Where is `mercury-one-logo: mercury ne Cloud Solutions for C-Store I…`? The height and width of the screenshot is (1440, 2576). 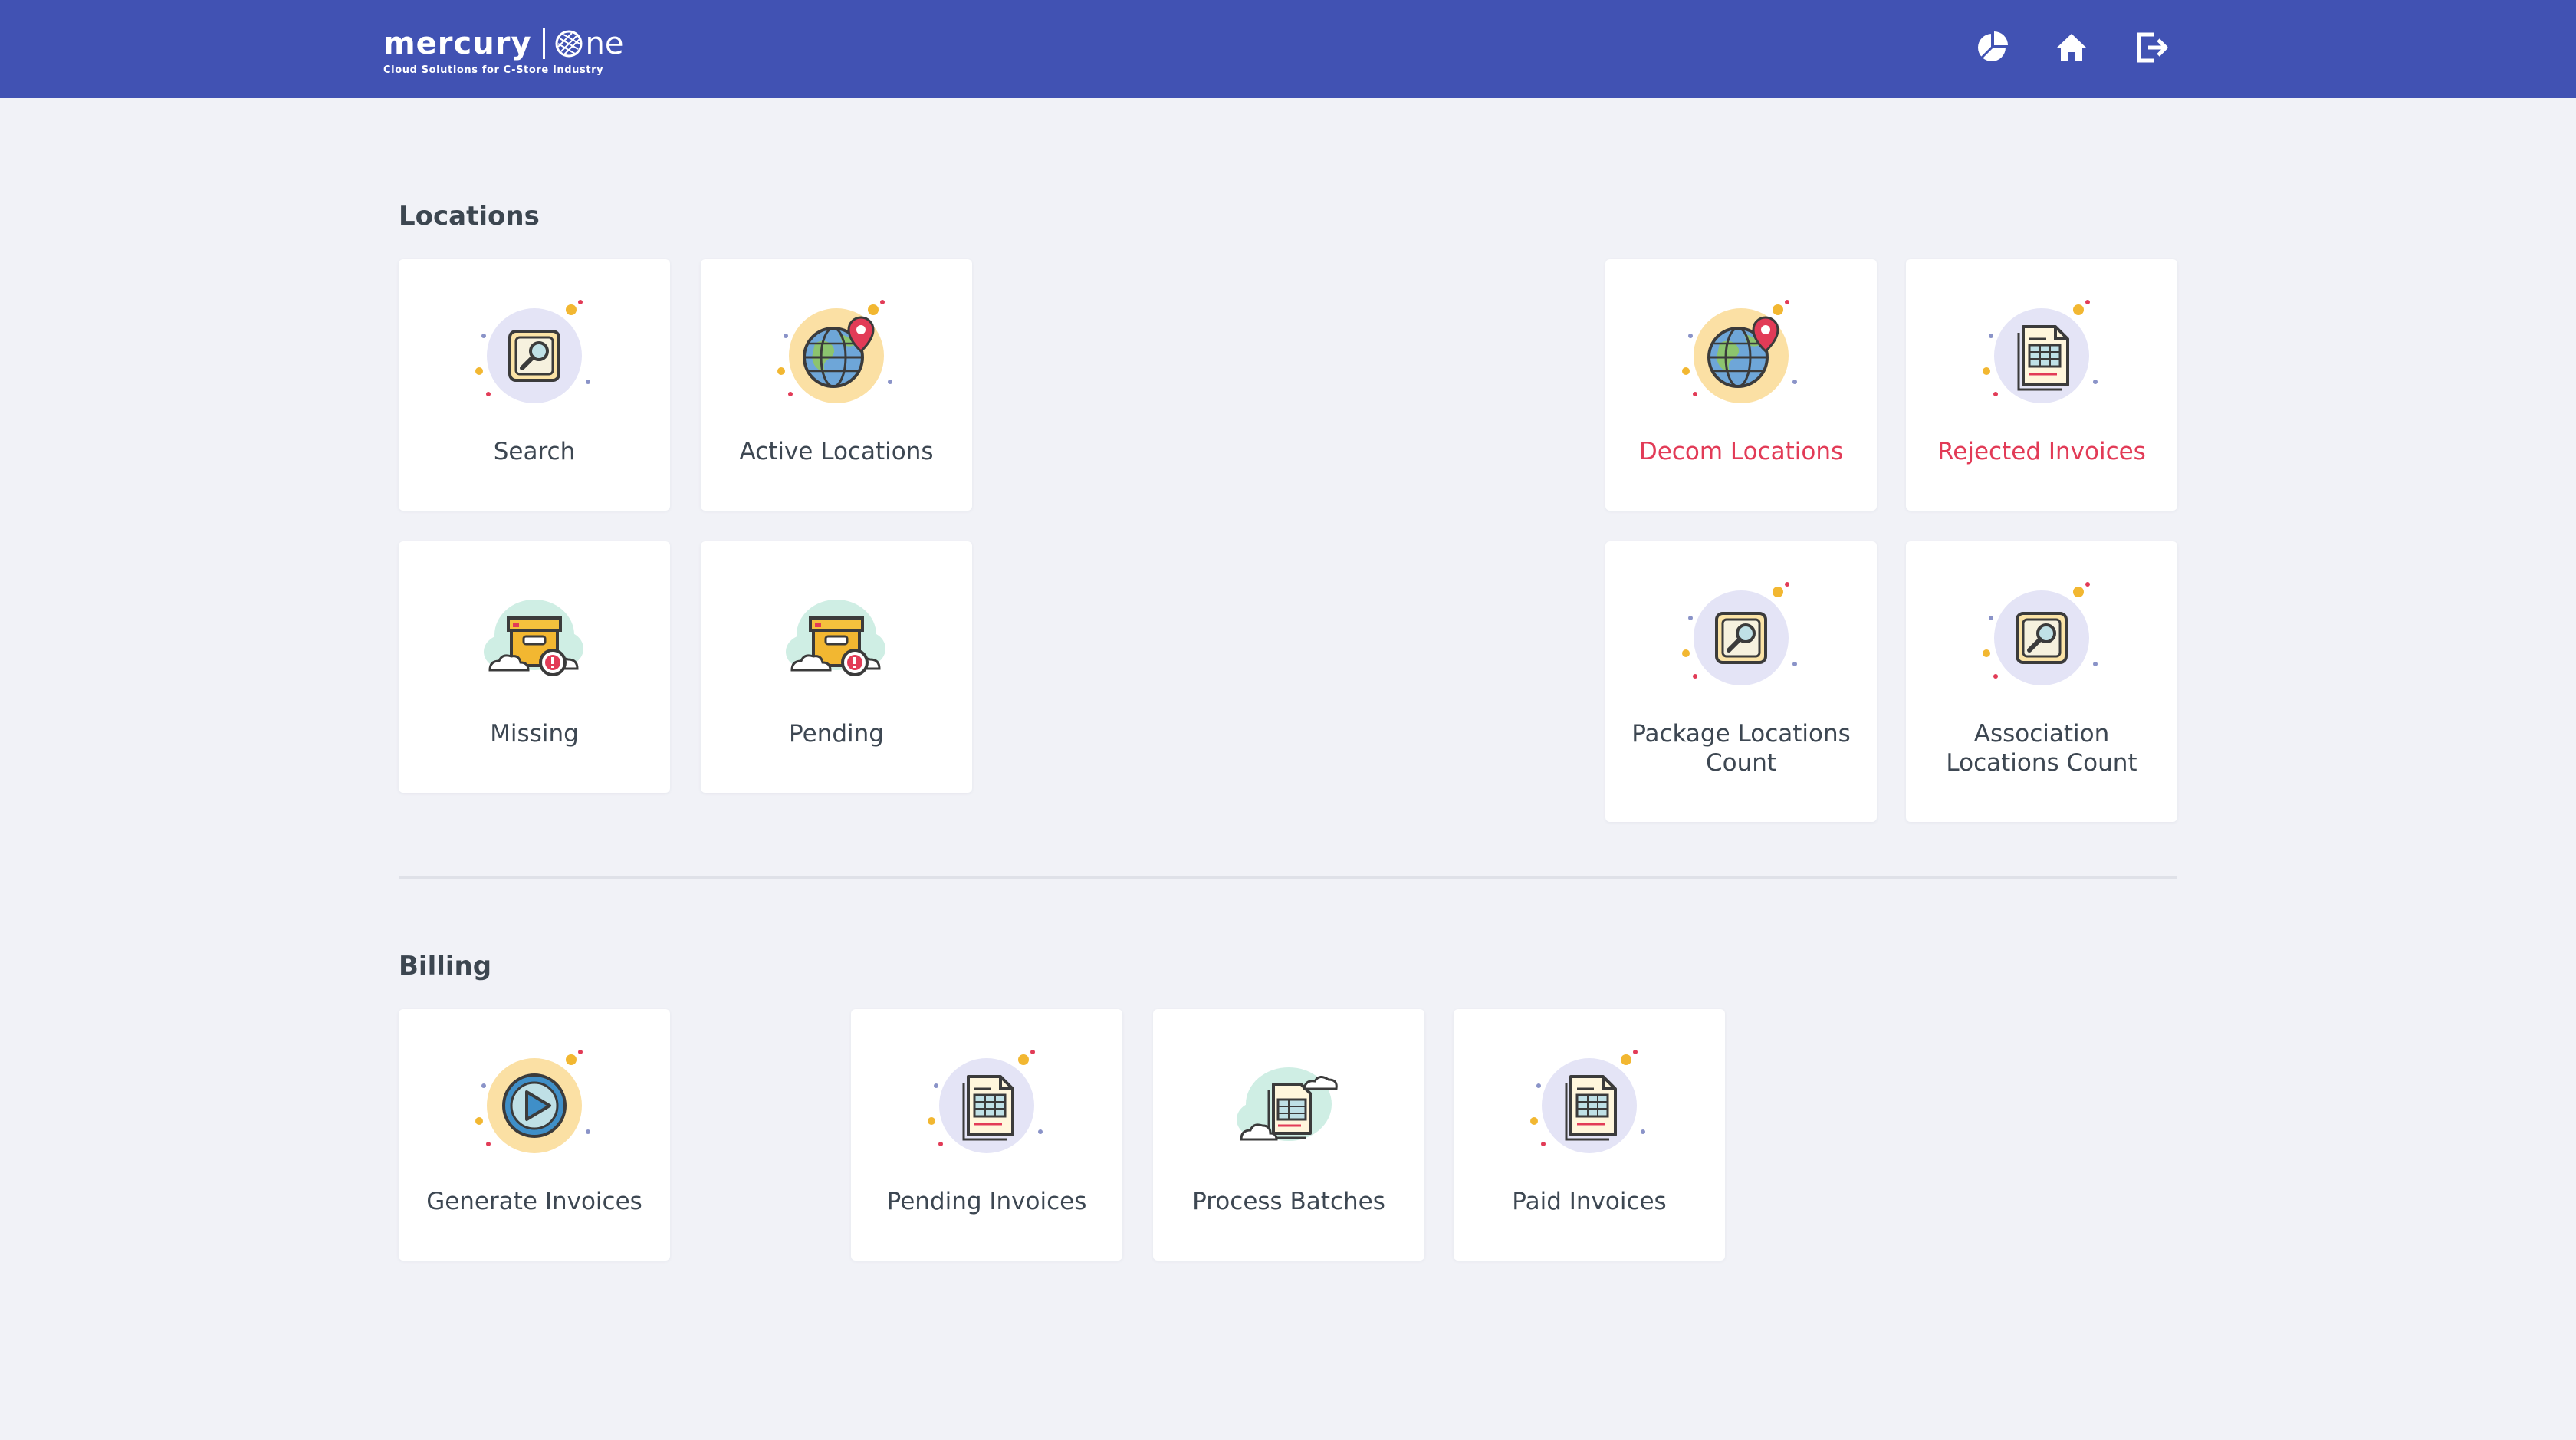 mercury-one-logo: mercury ne Cloud Solutions for C-Store I… is located at coordinates (504, 50).